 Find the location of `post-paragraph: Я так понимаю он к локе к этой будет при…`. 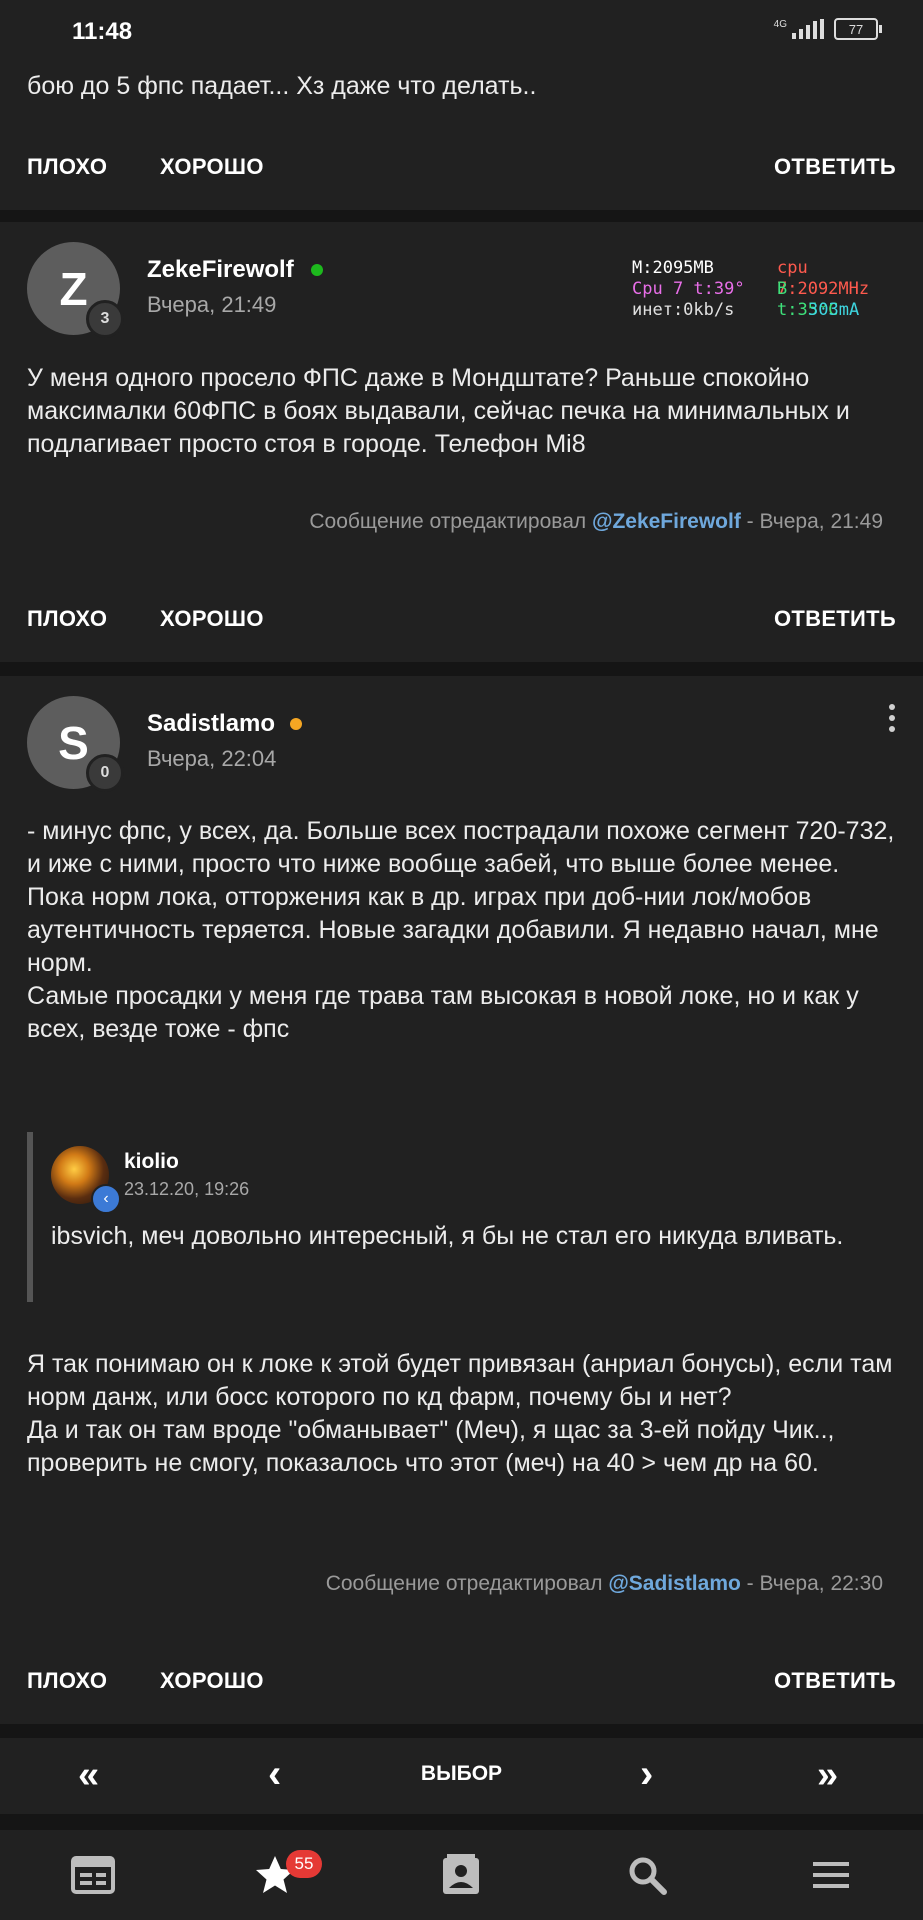

post-paragraph: Я так понимаю он к локе к этой будет при… is located at coordinates (460, 1380).